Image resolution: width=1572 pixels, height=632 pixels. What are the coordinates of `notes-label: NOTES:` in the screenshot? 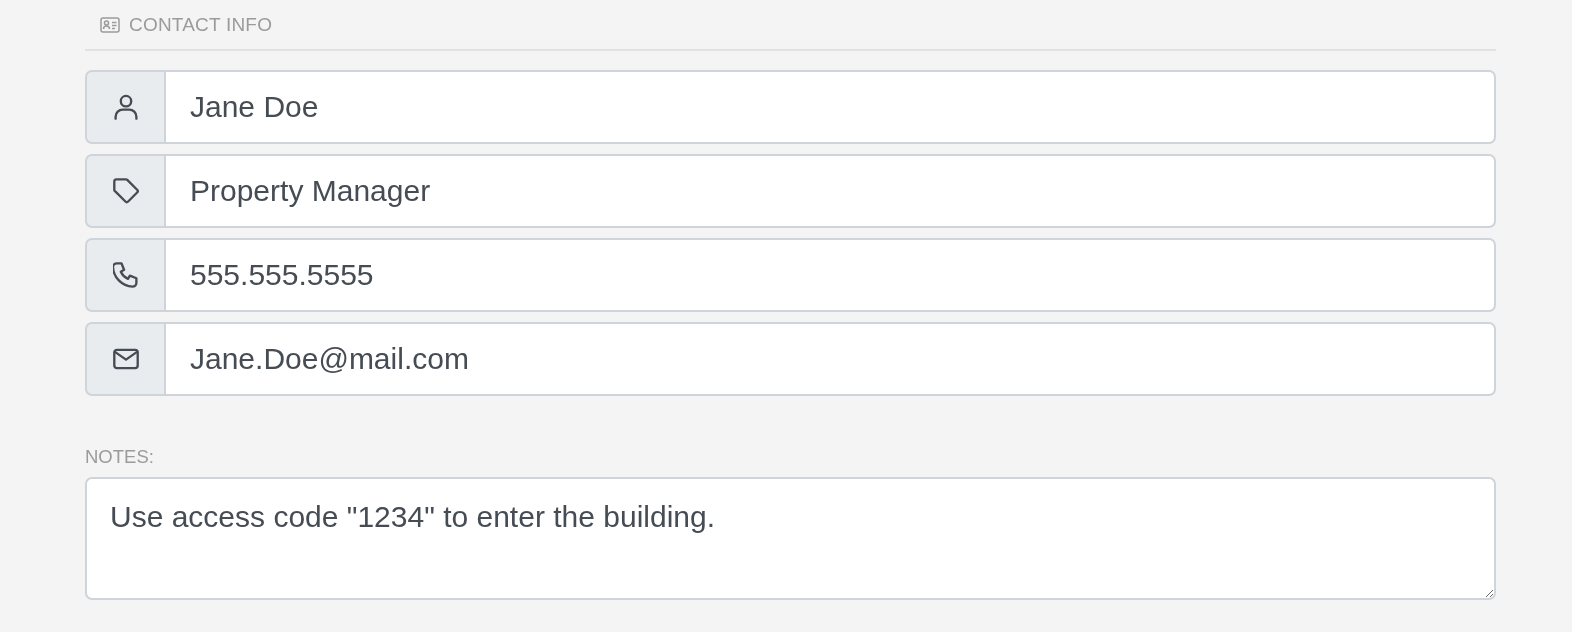 It's located at (120, 457).